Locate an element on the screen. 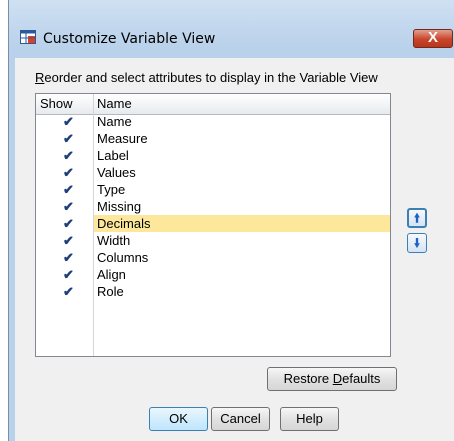  grid-row: ✔ Measure is located at coordinates (213, 138).